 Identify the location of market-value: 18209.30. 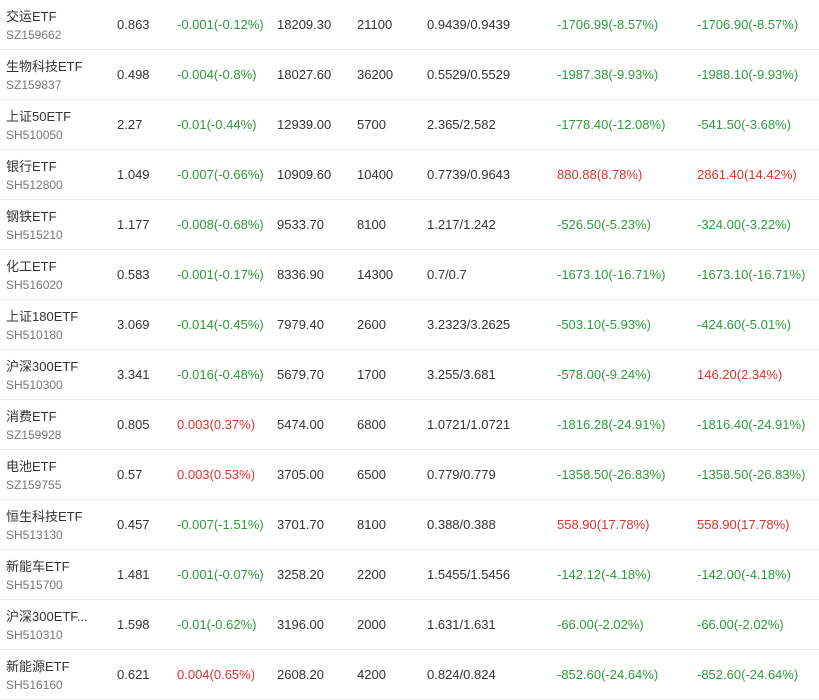
(304, 24).